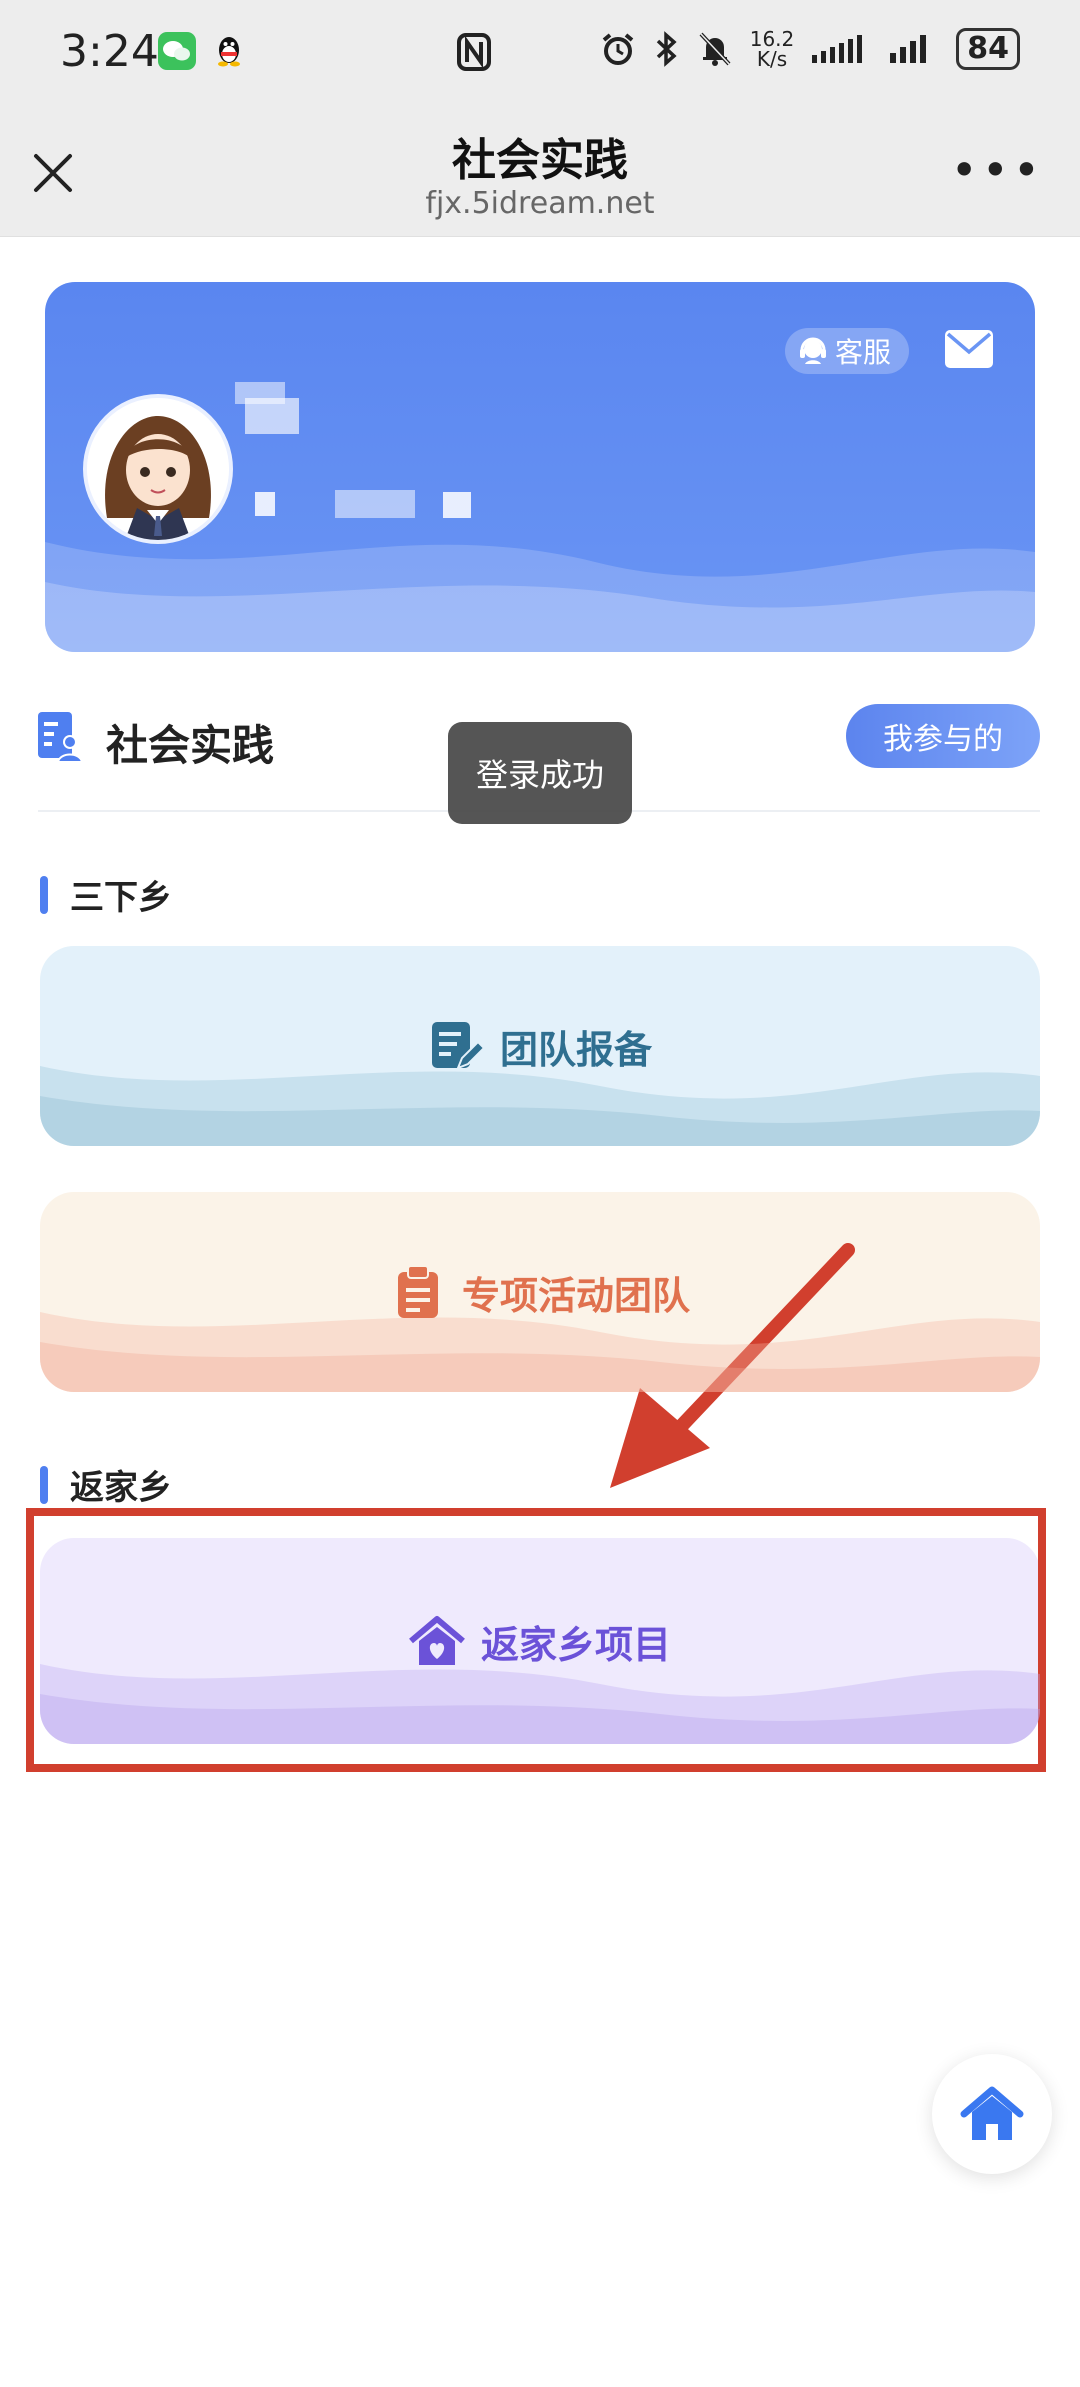  Describe the element at coordinates (997, 170) in the screenshot. I see `more-menu-button: •••` at that location.